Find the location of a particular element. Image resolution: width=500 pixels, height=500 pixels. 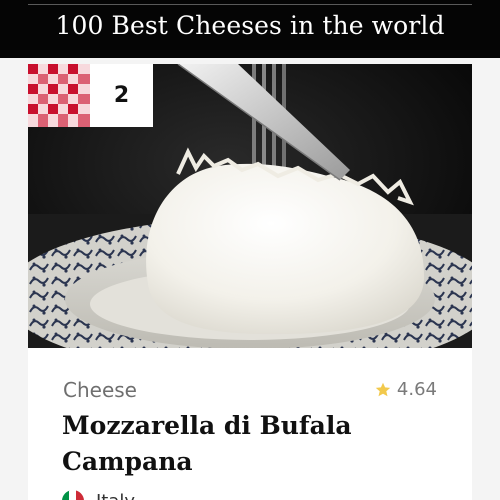

page-title: 100 Best Cheeses in the world is located at coordinates (250, 25).